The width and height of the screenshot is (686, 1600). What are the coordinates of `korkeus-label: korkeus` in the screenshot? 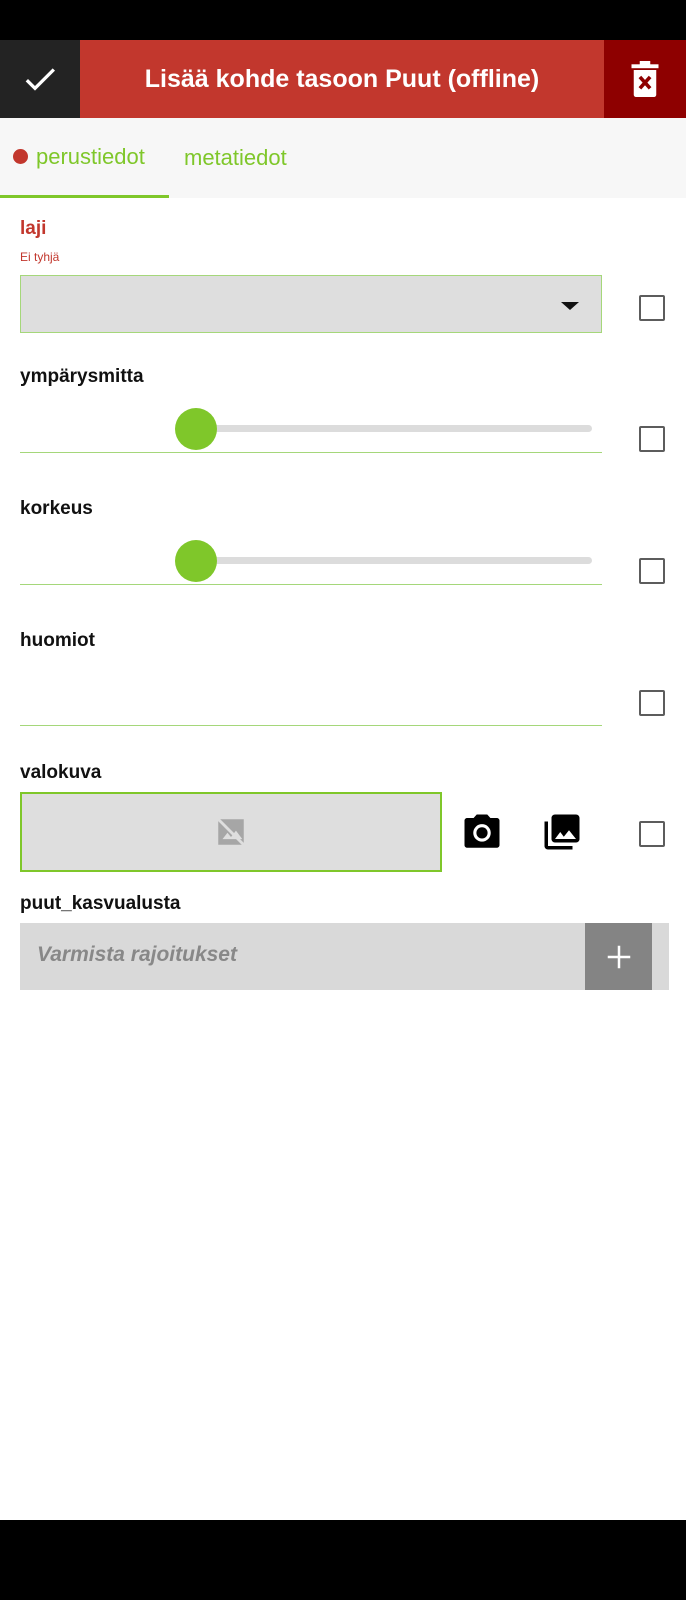 It's located at (56, 508).